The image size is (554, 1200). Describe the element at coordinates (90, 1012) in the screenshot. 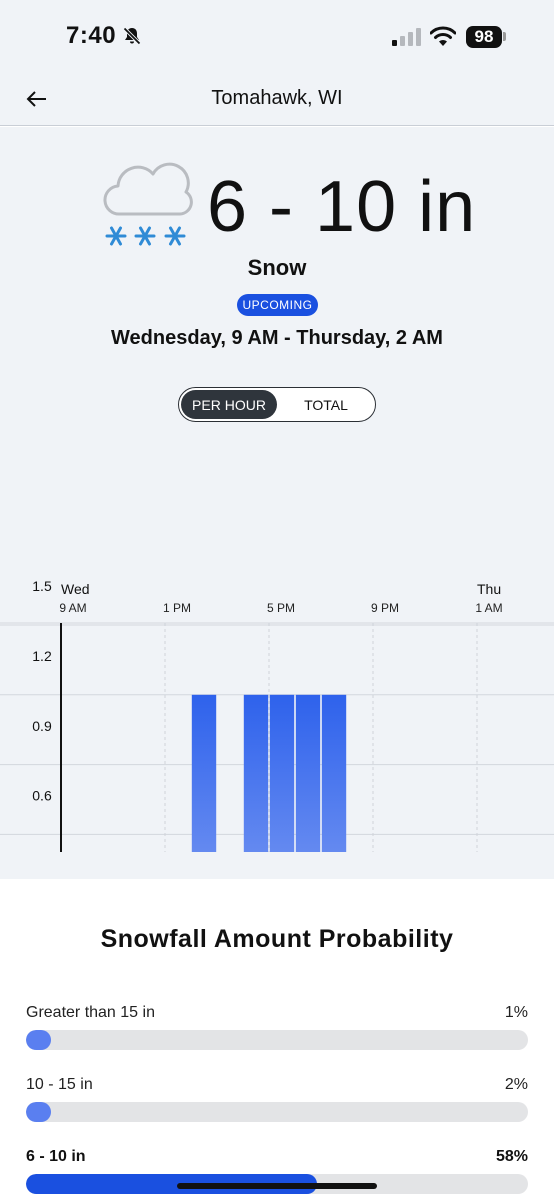

I see `probability-label: Greater than 15 in` at that location.